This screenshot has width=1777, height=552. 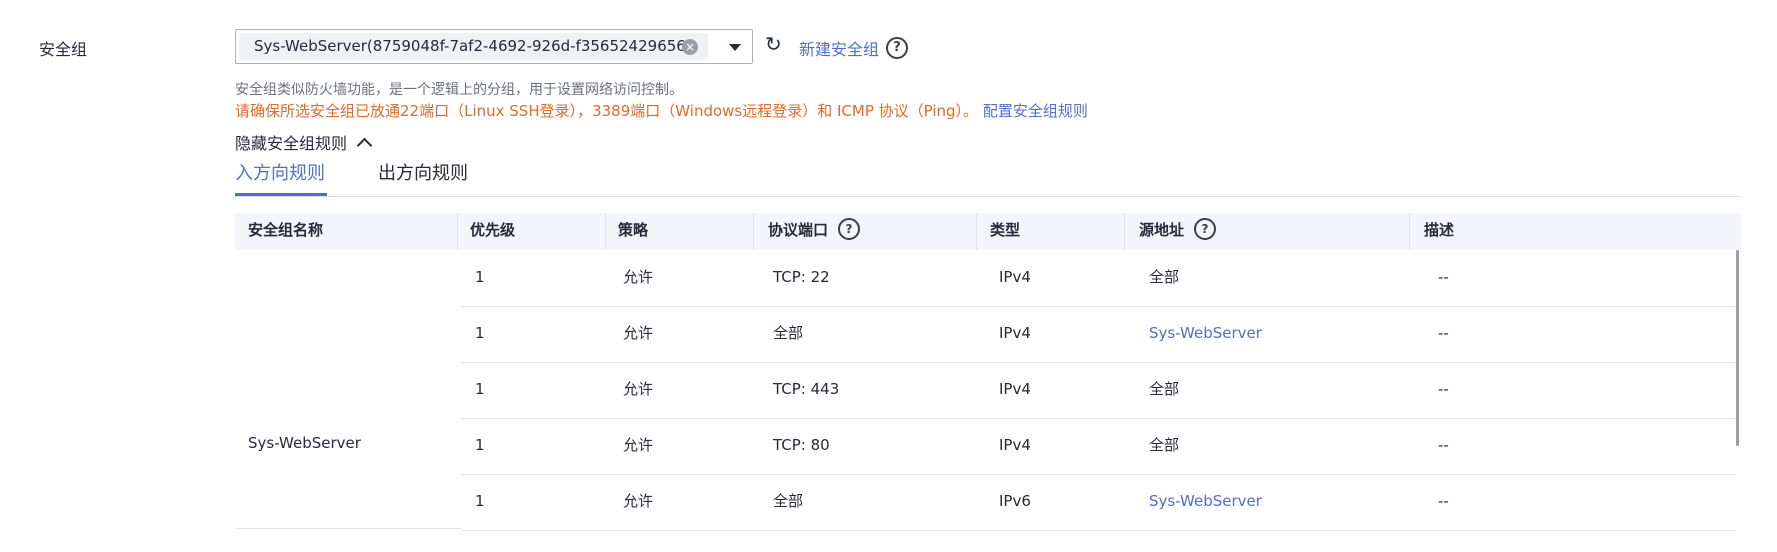 What do you see at coordinates (63, 49) in the screenshot?
I see `security-group-label: 安全组` at bounding box center [63, 49].